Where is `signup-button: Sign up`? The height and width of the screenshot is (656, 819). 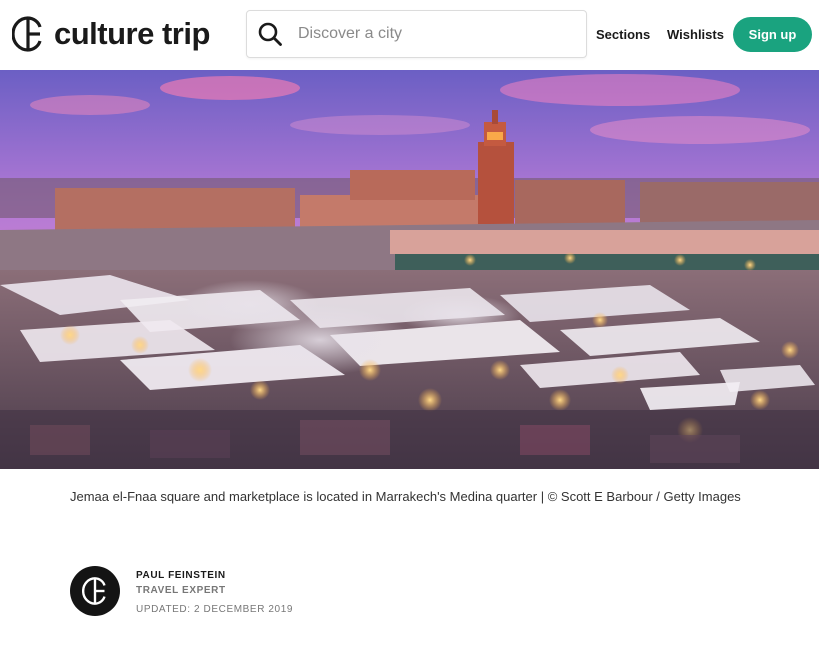
signup-button: Sign up is located at coordinates (772, 34).